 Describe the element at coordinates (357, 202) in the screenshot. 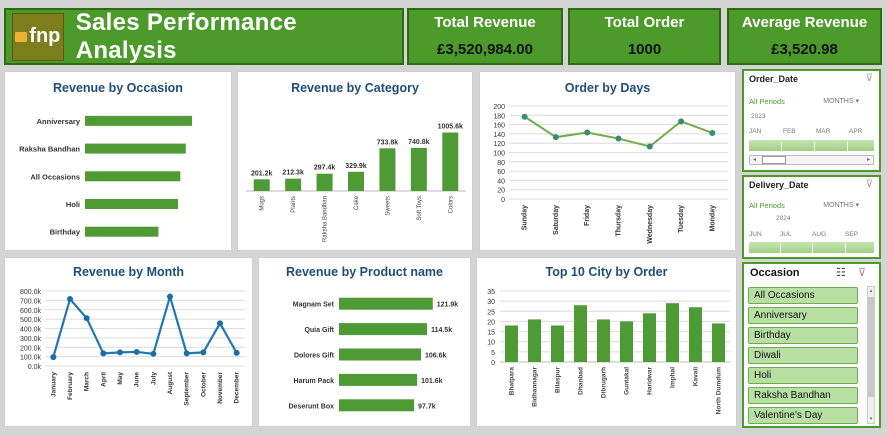

I see `category-label: Cake` at that location.